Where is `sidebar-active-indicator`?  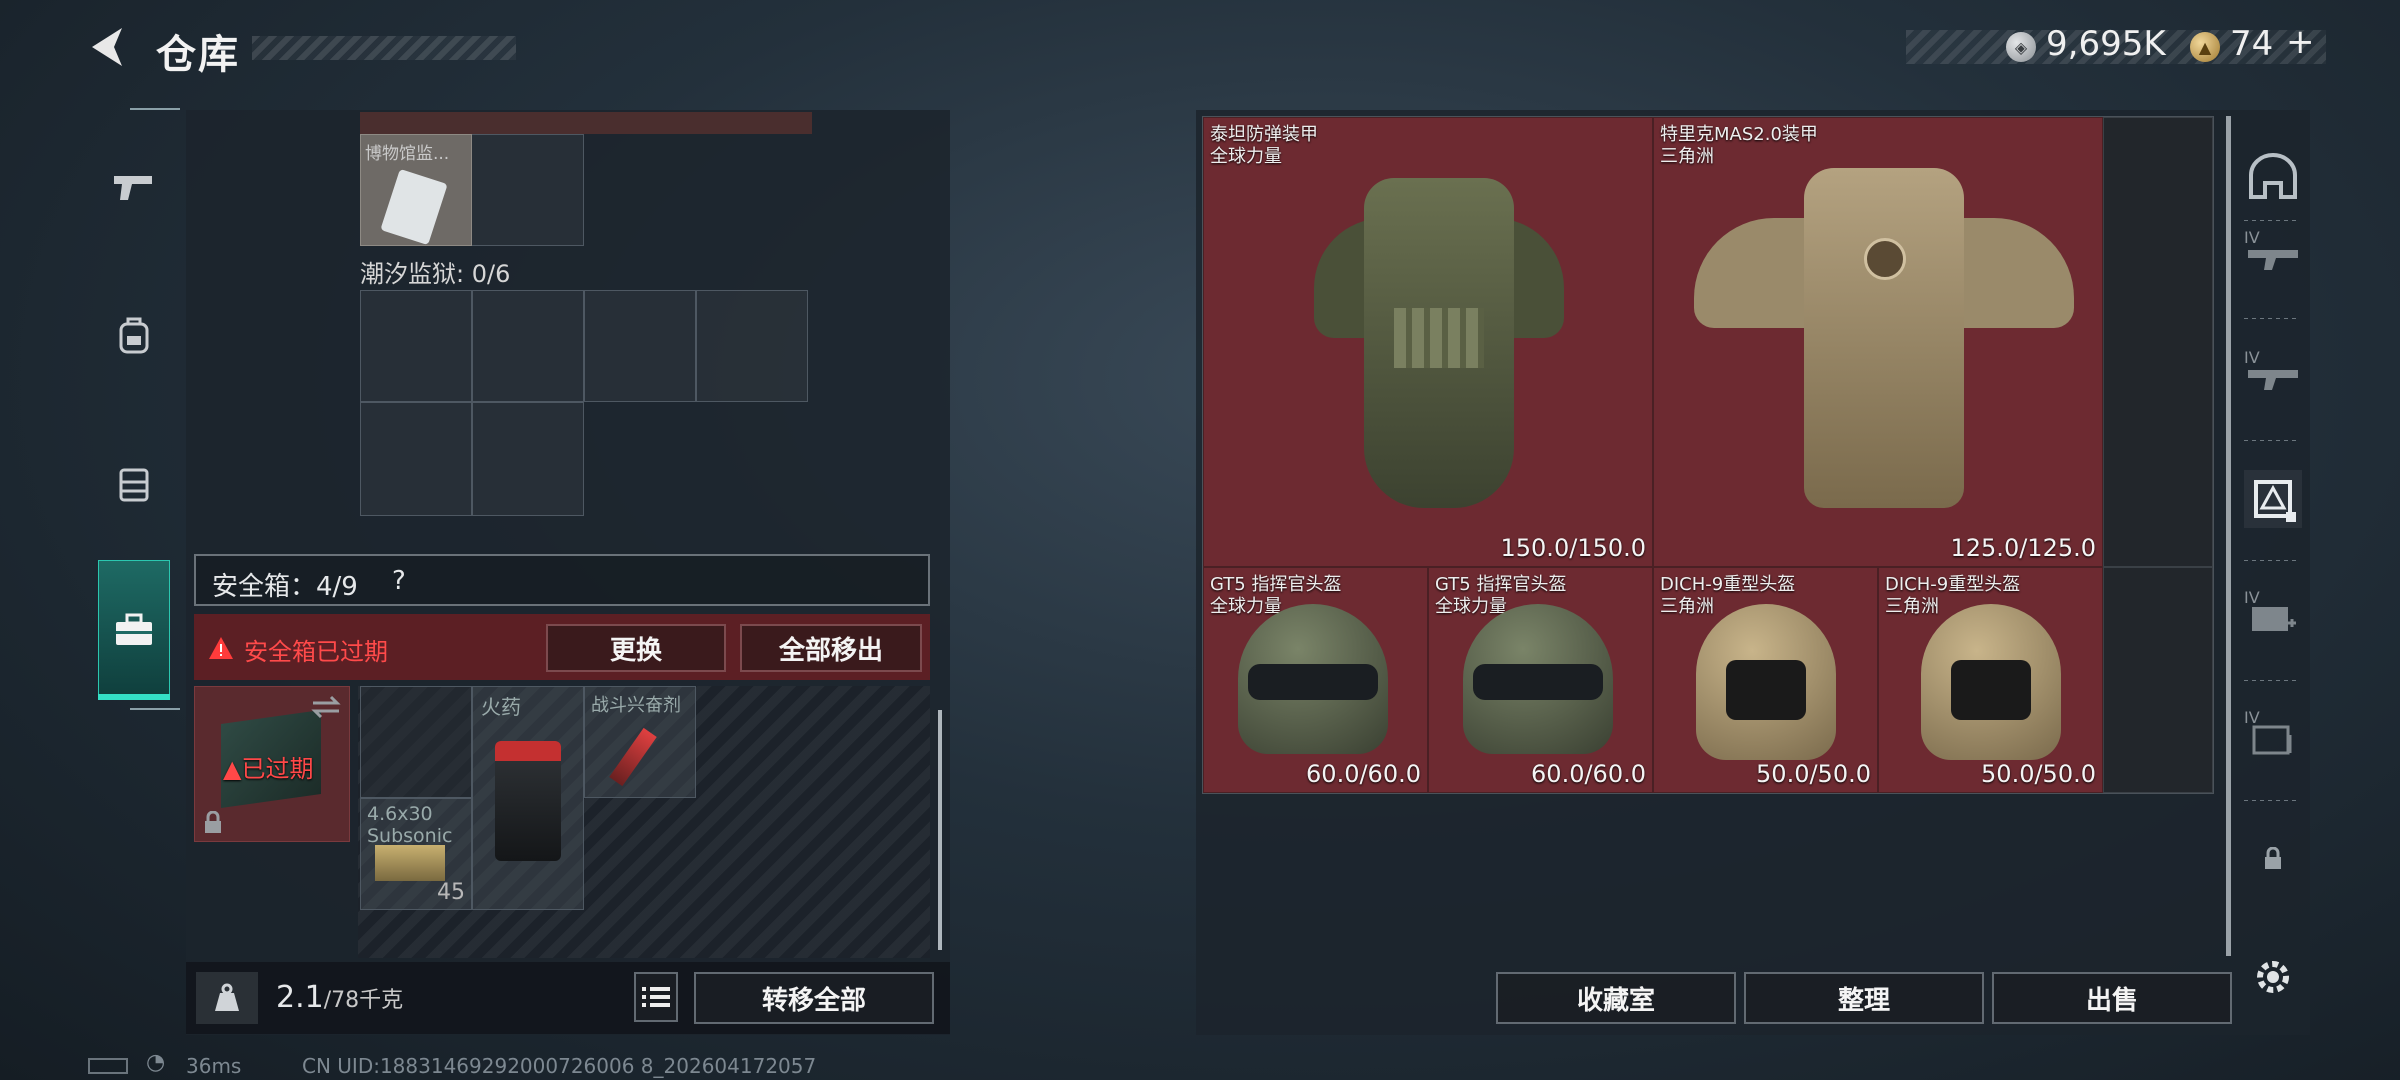 sidebar-active-indicator is located at coordinates (134, 697).